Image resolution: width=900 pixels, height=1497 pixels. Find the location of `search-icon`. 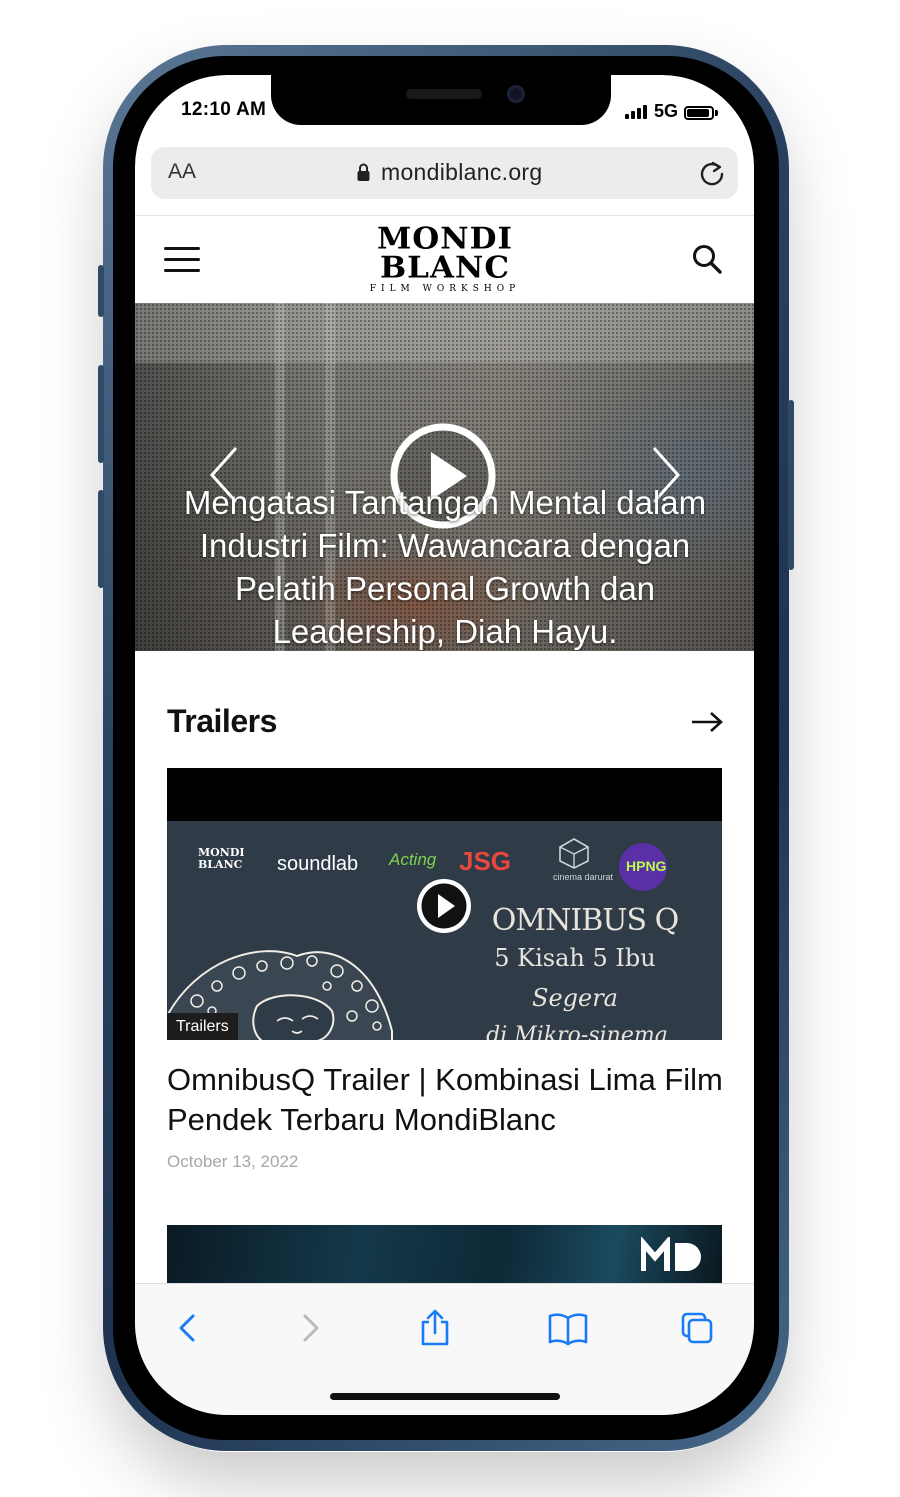

search-icon is located at coordinates (707, 259).